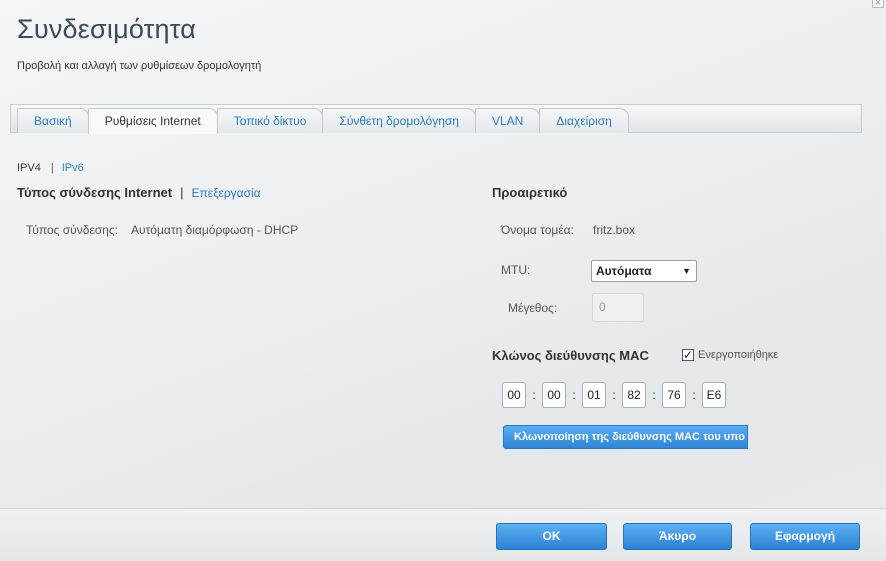 Image resolution: width=886 pixels, height=561 pixels. Describe the element at coordinates (674, 395) in the screenshot. I see `mac-octet-5: 76` at that location.